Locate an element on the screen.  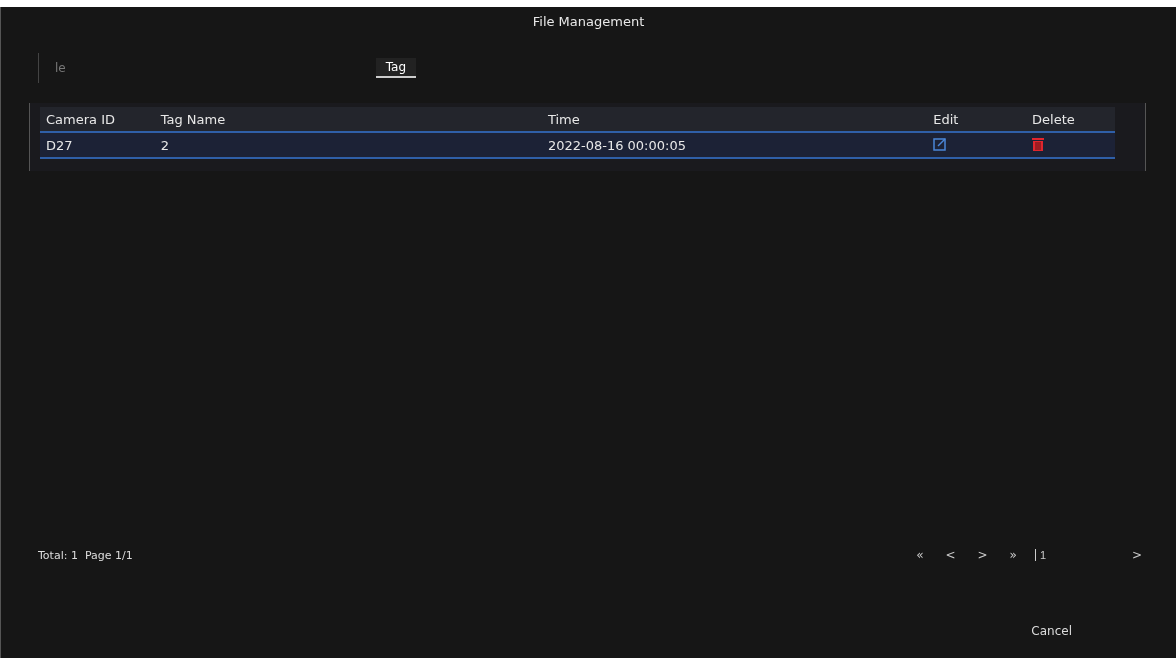
trash-icon is located at coordinates (1038, 143).